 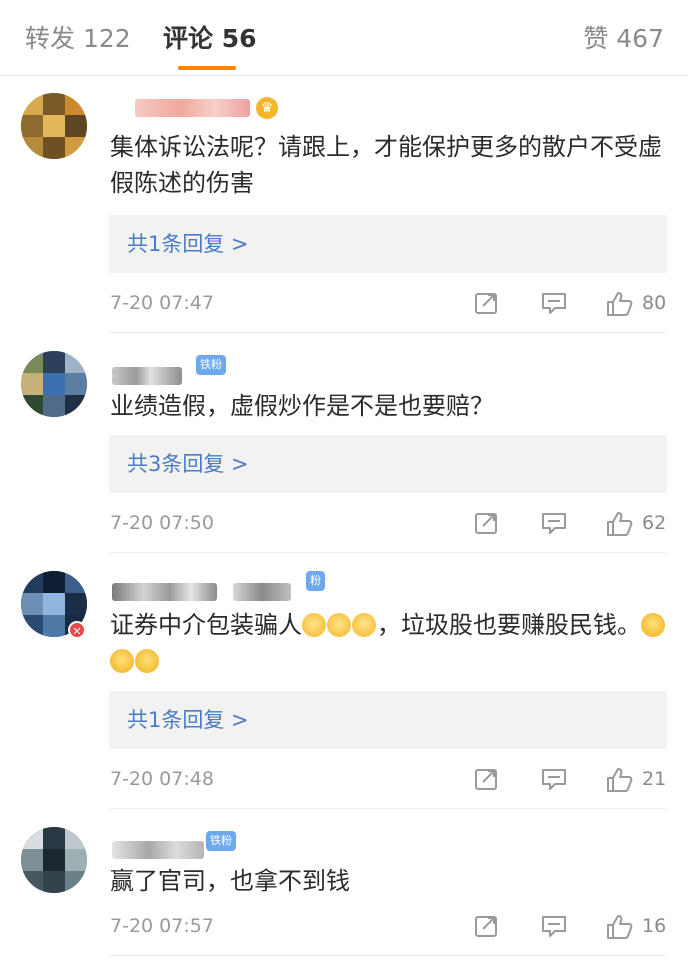 I want to click on divider, so click(x=387, y=955).